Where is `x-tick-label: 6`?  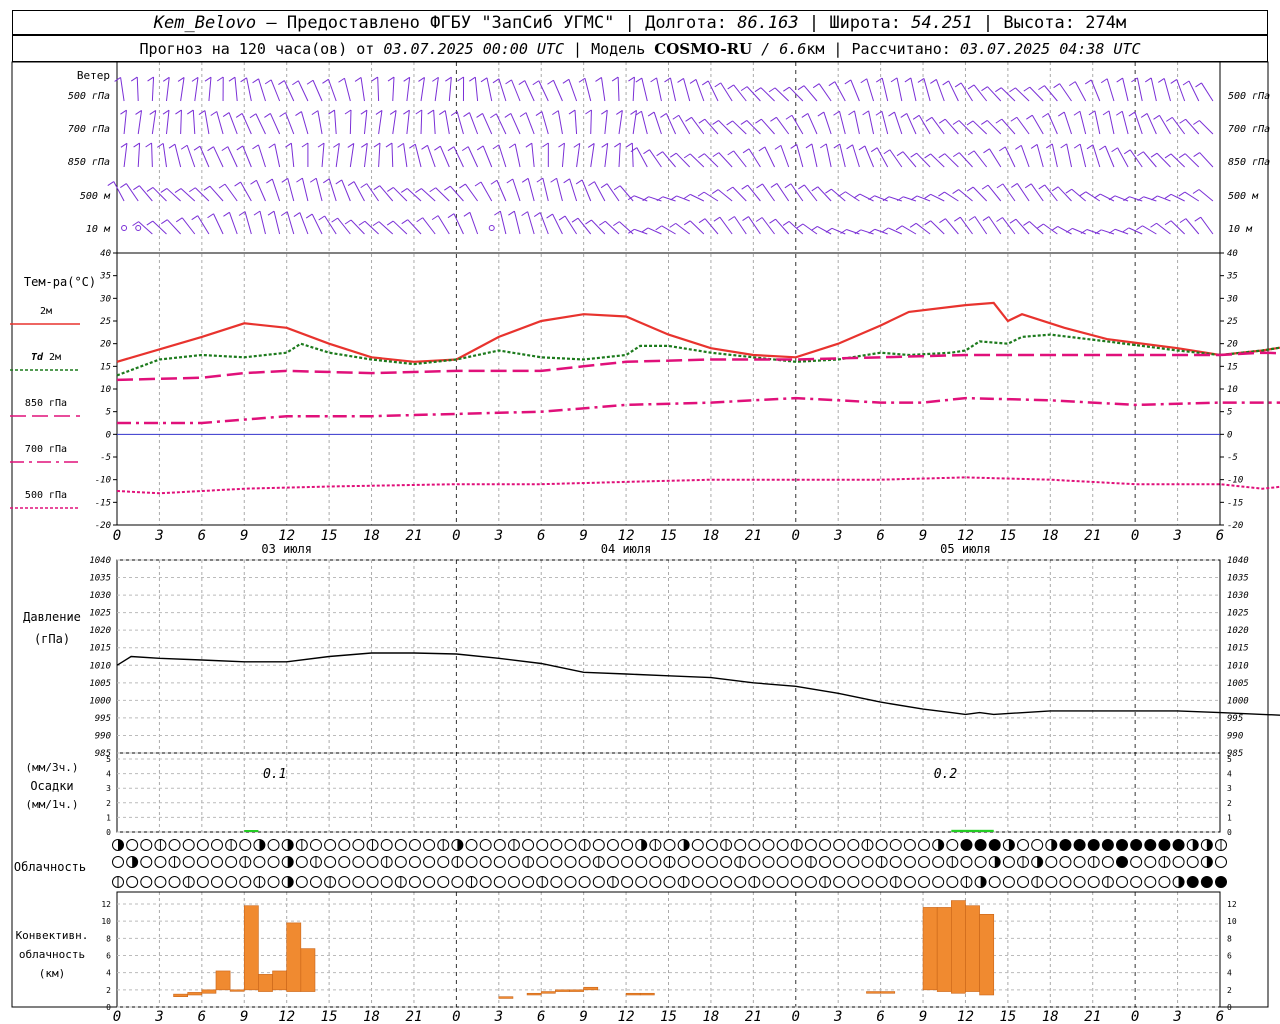
x-tick-label: 6 is located at coordinates (202, 1016).